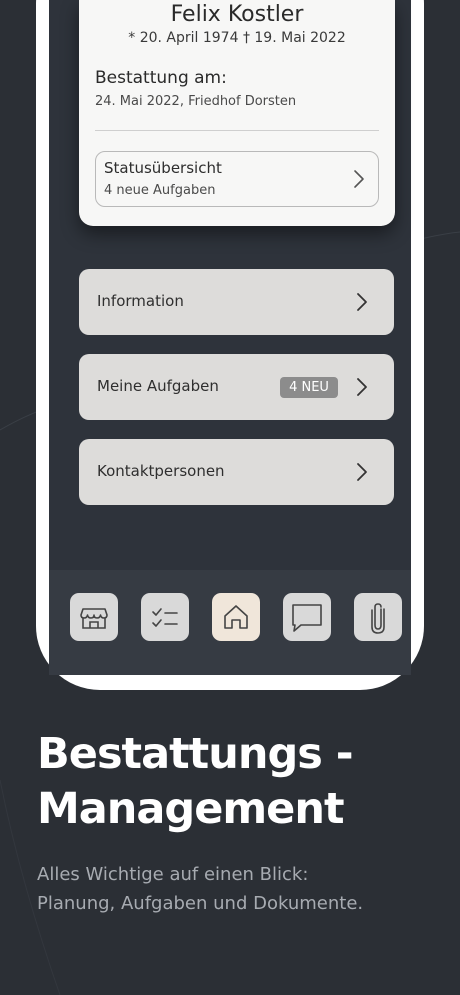 This screenshot has height=995, width=460. I want to click on person-name: Felix Kostler, so click(237, 14).